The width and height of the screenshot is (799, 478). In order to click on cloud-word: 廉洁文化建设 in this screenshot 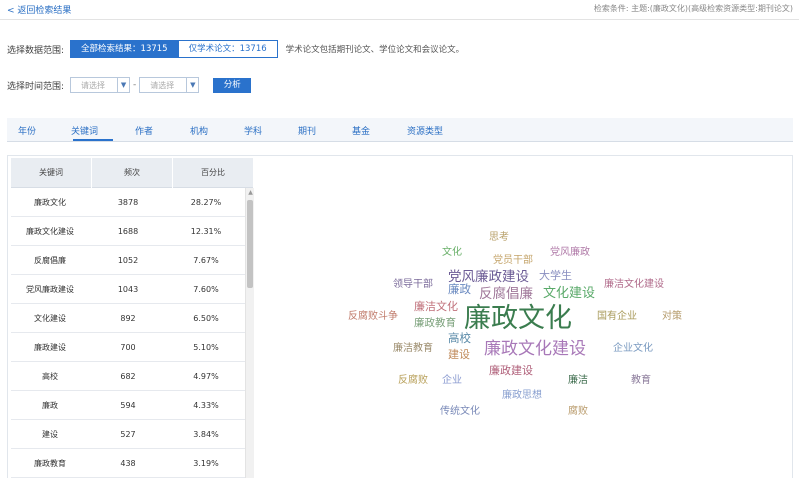, I will do `click(634, 282)`.